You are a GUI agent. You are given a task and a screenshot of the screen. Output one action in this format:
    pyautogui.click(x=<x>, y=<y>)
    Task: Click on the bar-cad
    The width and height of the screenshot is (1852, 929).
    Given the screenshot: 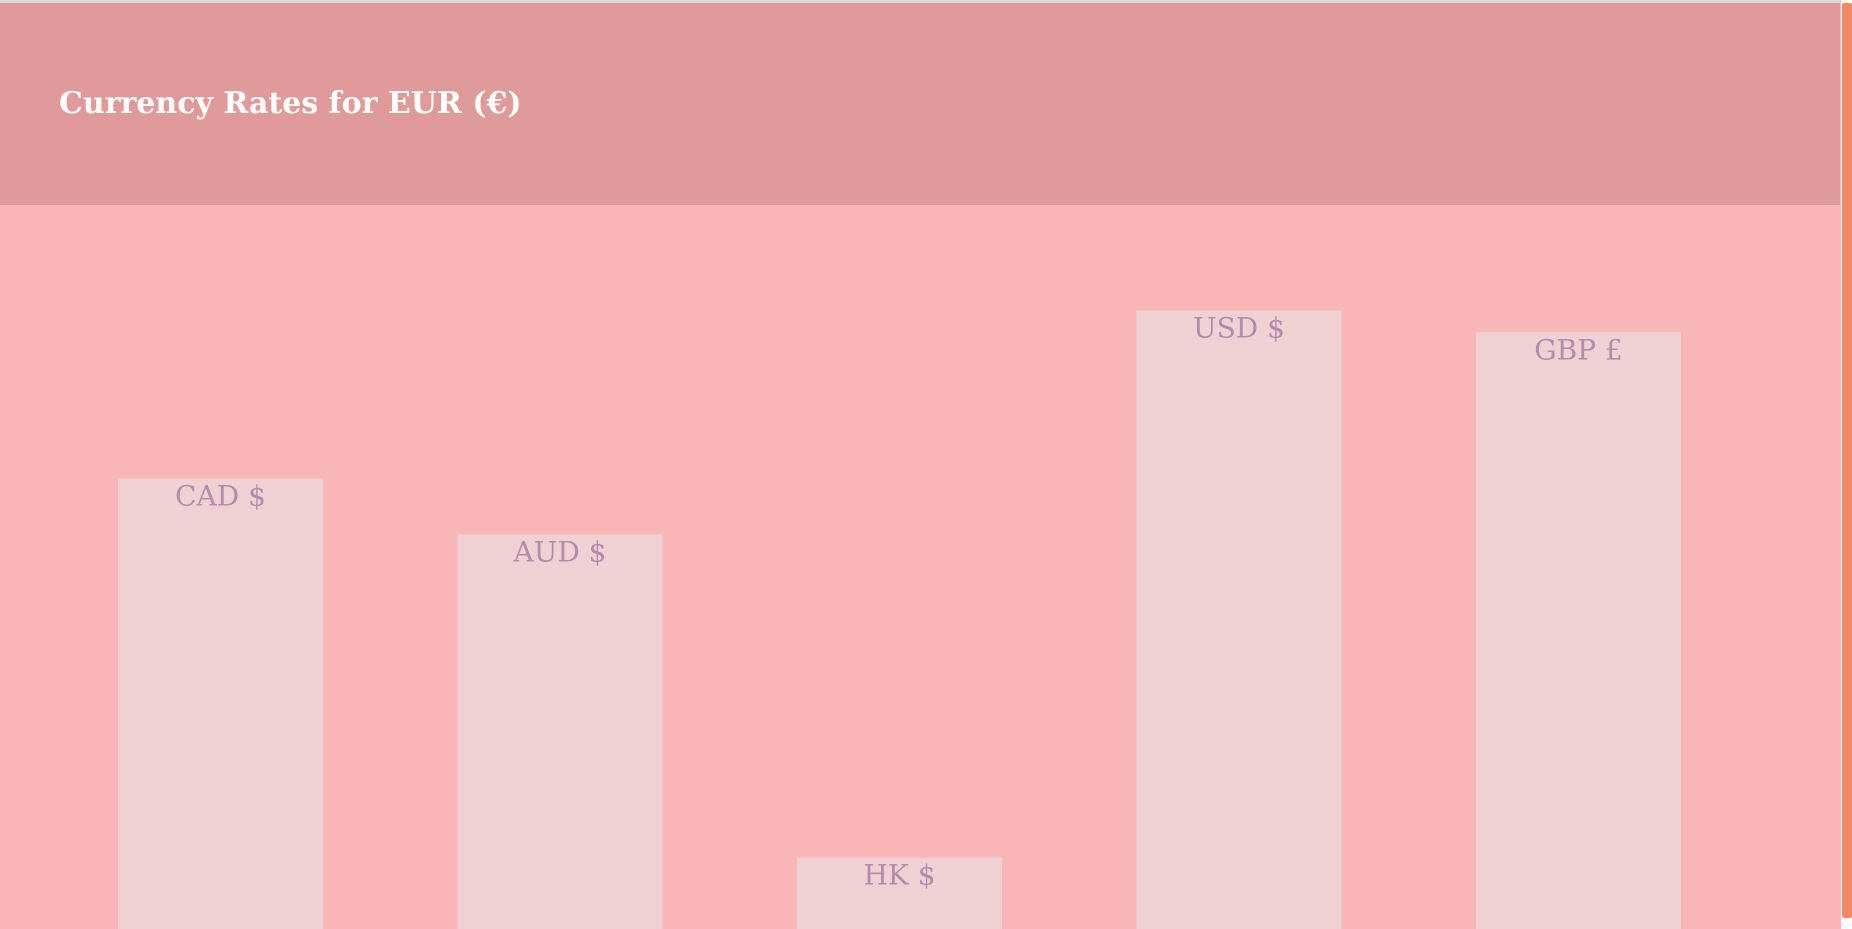 What is the action you would take?
    pyautogui.click(x=220, y=703)
    